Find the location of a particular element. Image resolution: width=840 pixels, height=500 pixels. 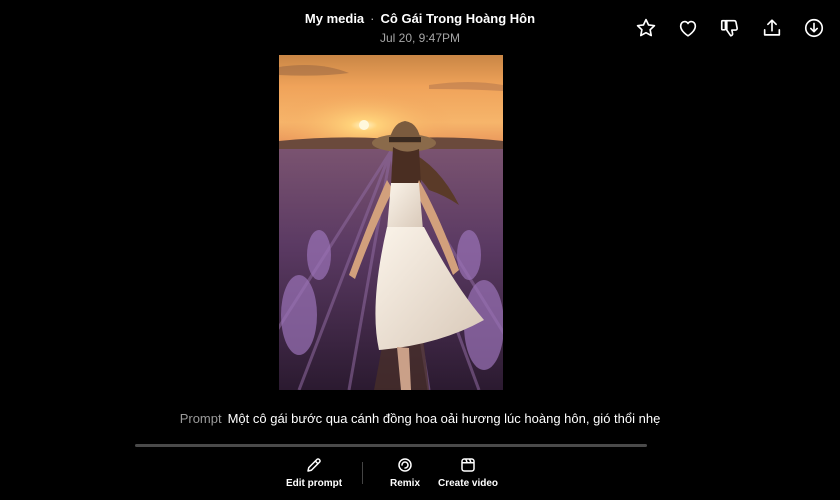

share-button is located at coordinates (772, 28).